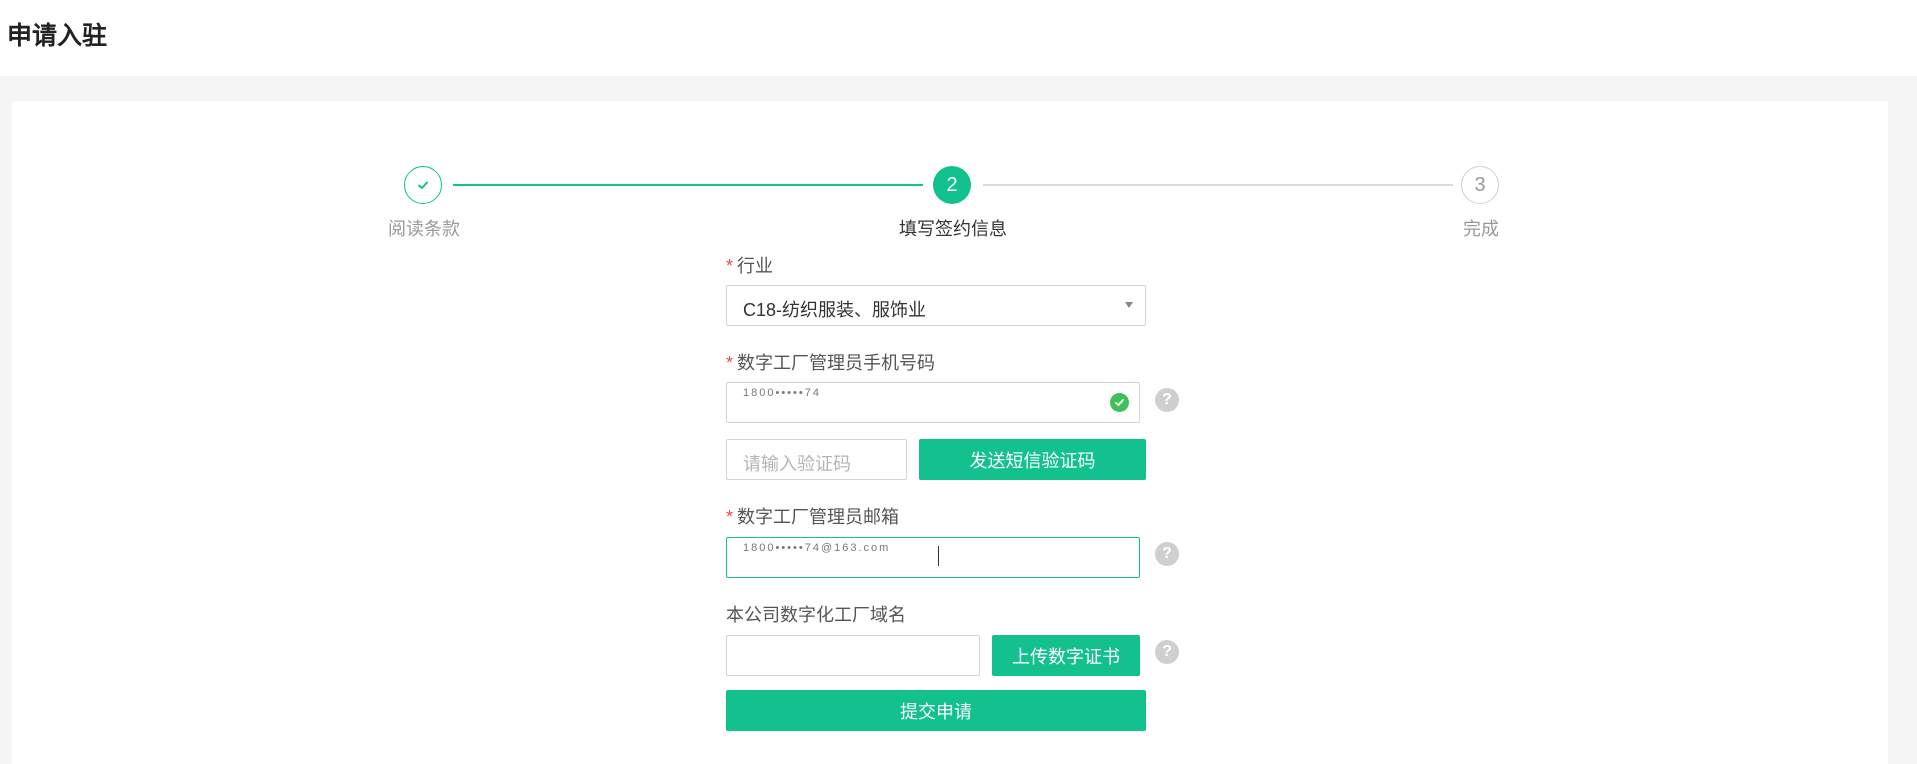 Image resolution: width=1917 pixels, height=764 pixels. I want to click on text-cursor, so click(938, 556).